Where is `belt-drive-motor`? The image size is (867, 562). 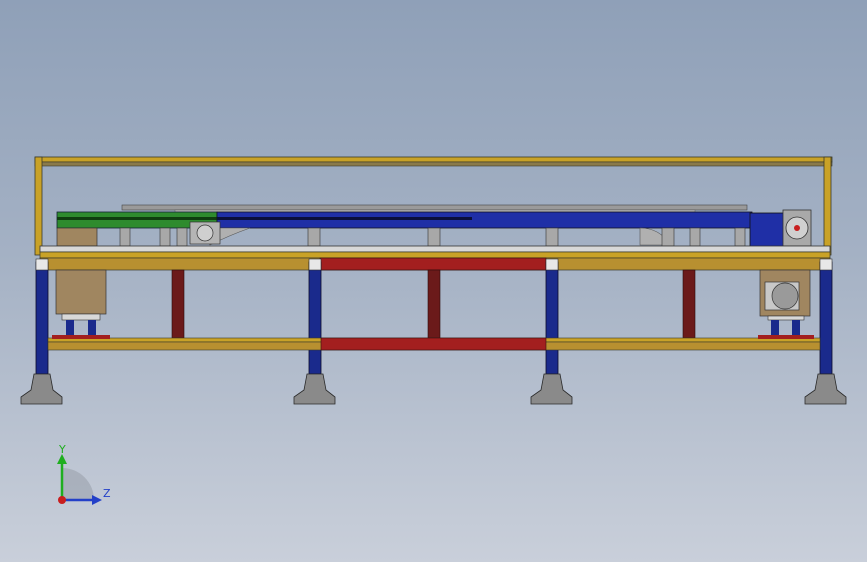 belt-drive-motor is located at coordinates (780, 228).